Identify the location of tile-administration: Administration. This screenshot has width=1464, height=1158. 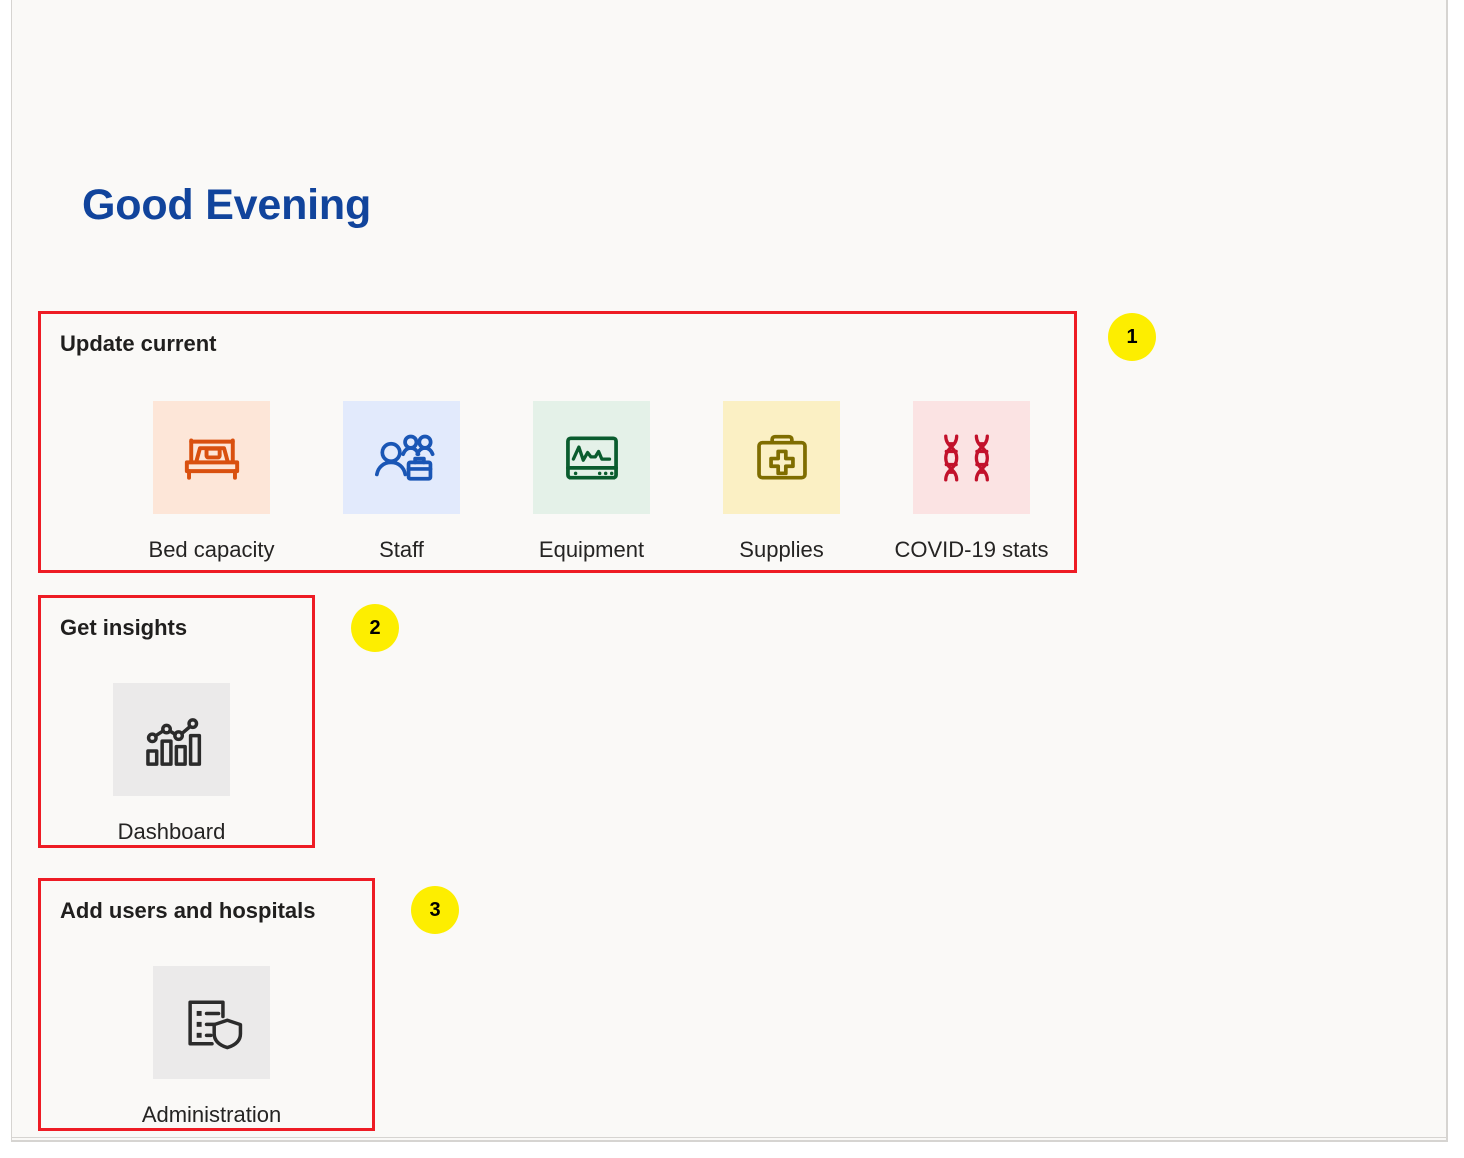
(211, 1047).